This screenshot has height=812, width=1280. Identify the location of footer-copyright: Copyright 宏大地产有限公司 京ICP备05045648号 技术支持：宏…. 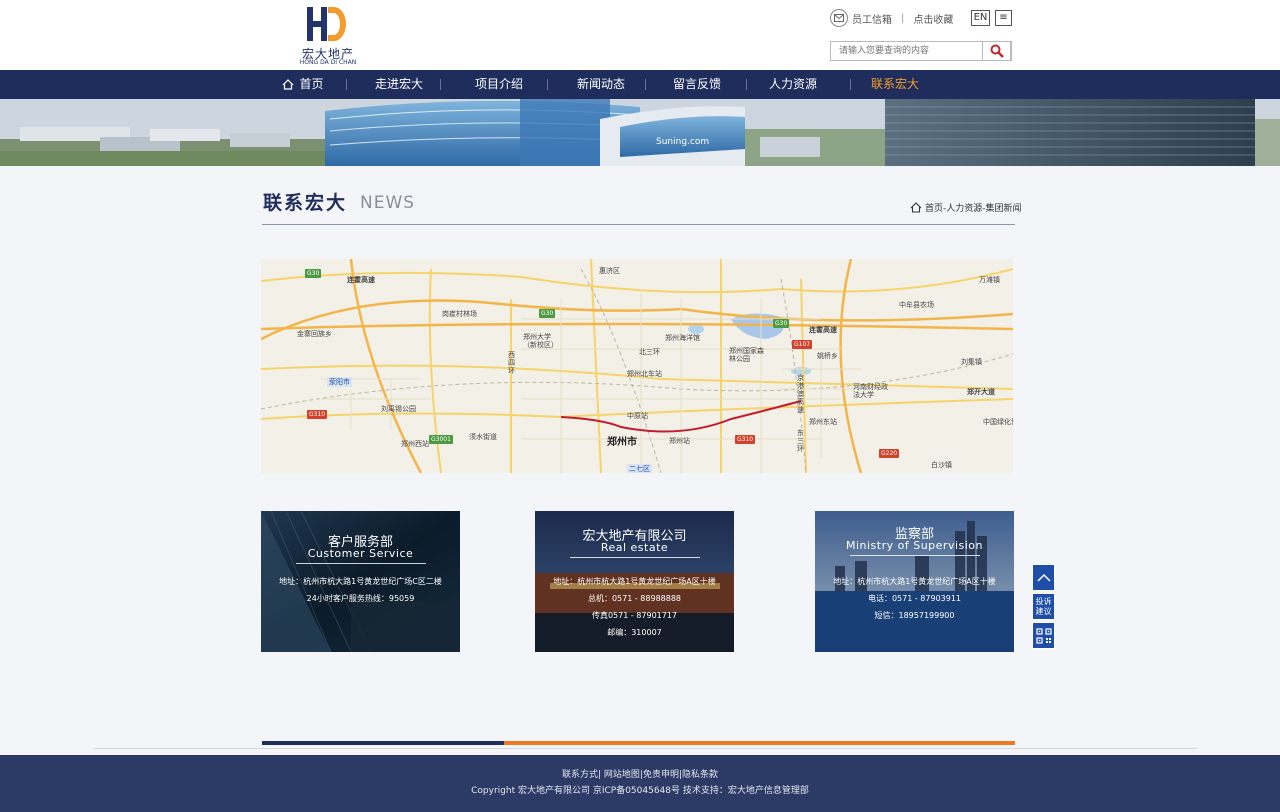
(640, 791).